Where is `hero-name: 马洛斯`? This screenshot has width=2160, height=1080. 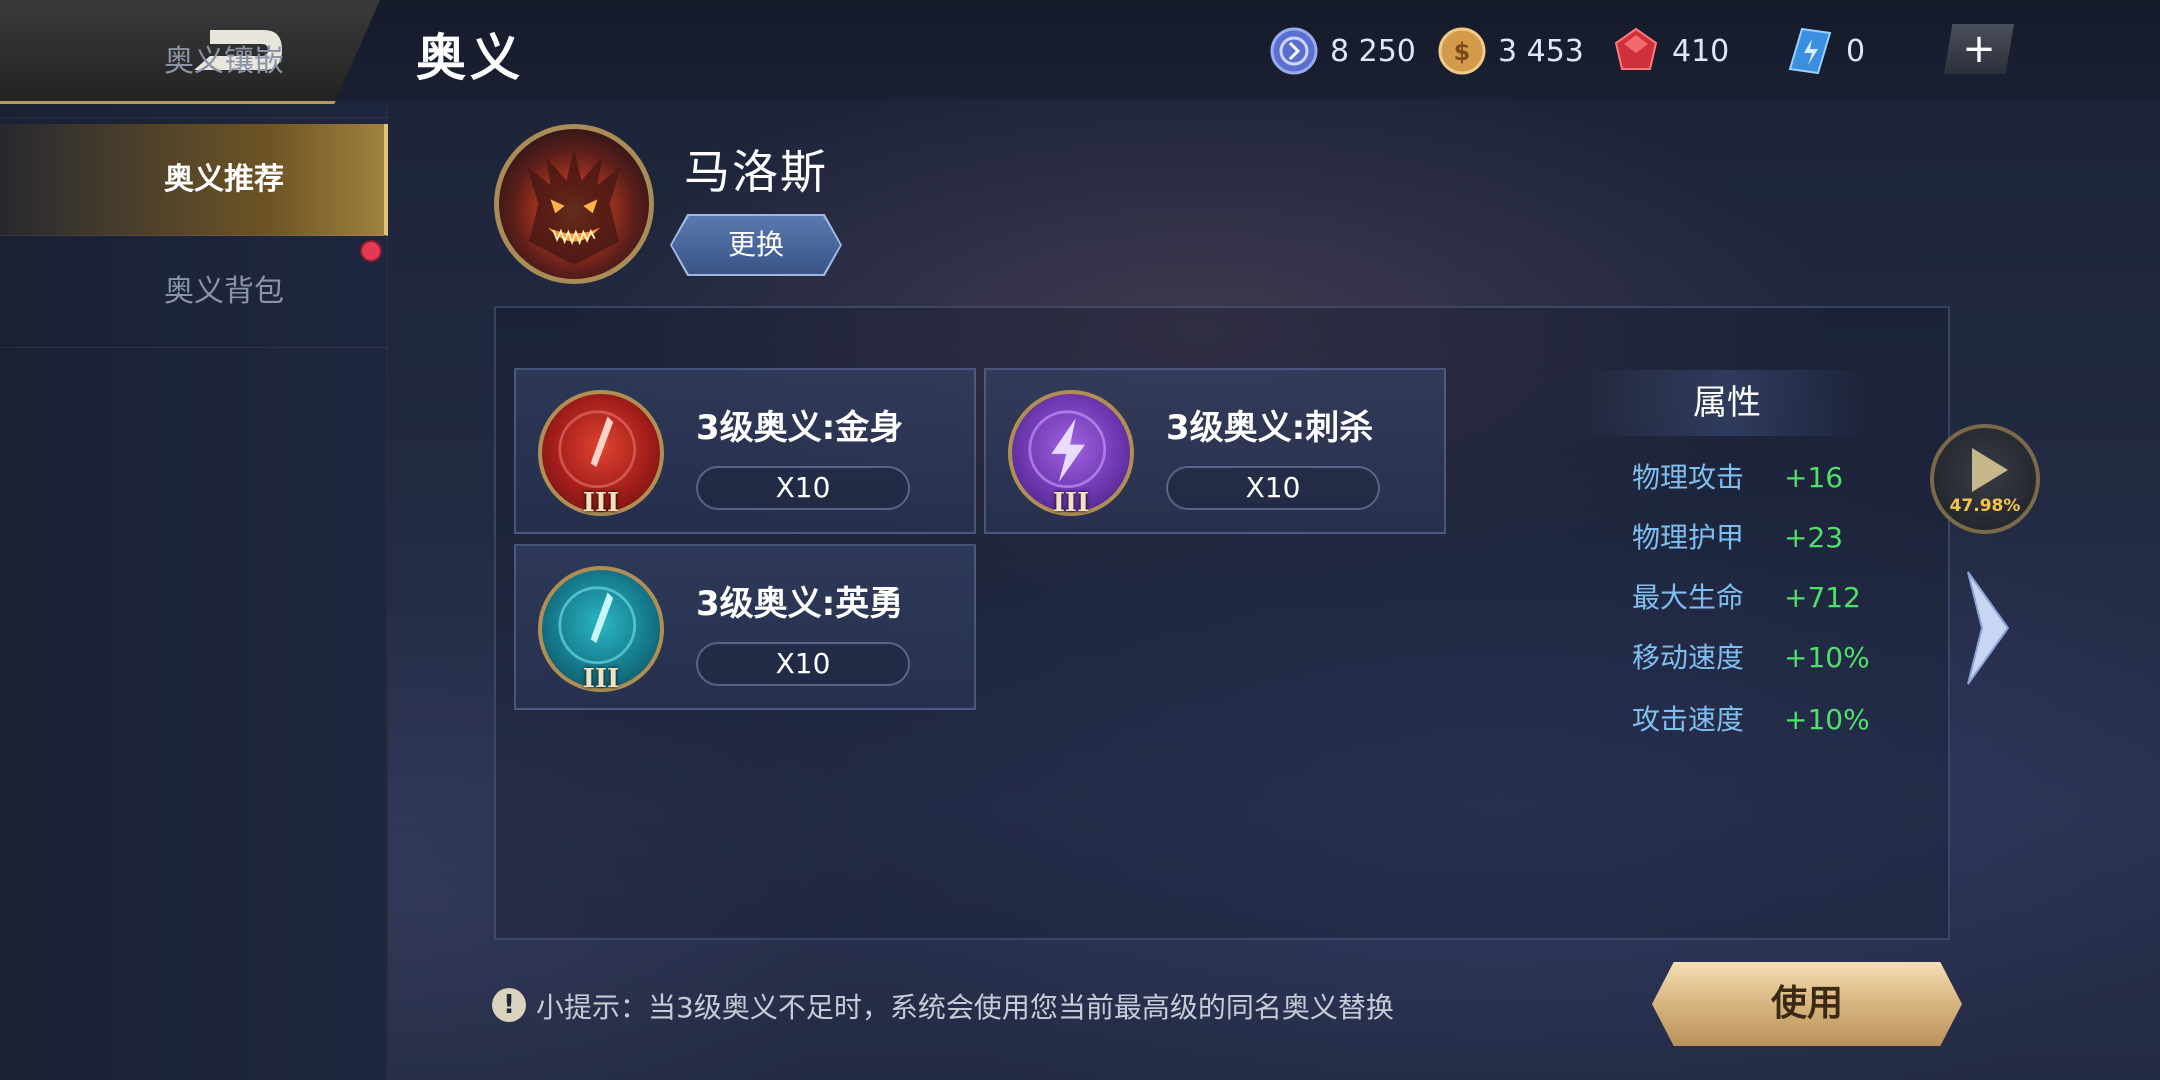 hero-name: 马洛斯 is located at coordinates (756, 172).